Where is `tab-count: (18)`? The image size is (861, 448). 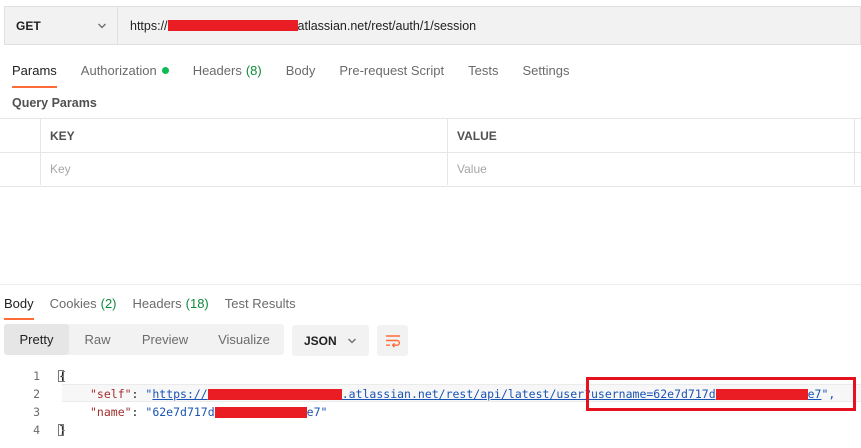 tab-count: (18) is located at coordinates (197, 303).